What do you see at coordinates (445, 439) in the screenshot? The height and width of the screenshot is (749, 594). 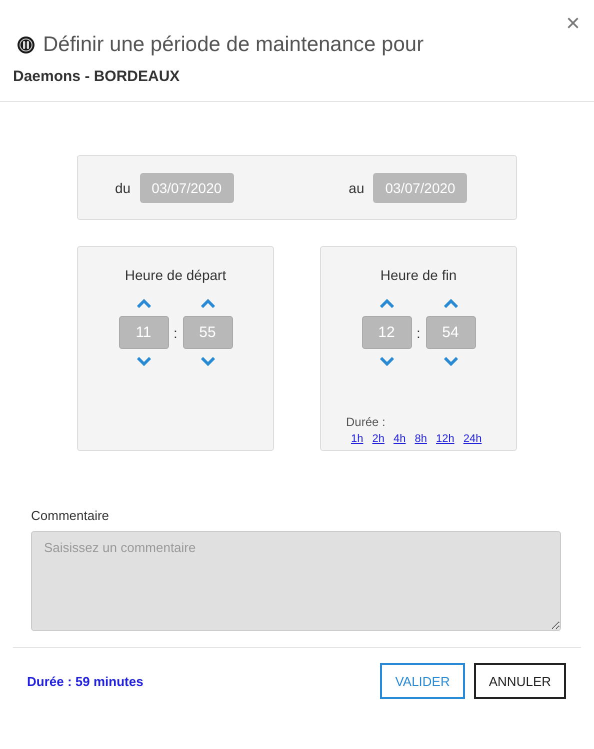 I see `duration-link: 12h` at bounding box center [445, 439].